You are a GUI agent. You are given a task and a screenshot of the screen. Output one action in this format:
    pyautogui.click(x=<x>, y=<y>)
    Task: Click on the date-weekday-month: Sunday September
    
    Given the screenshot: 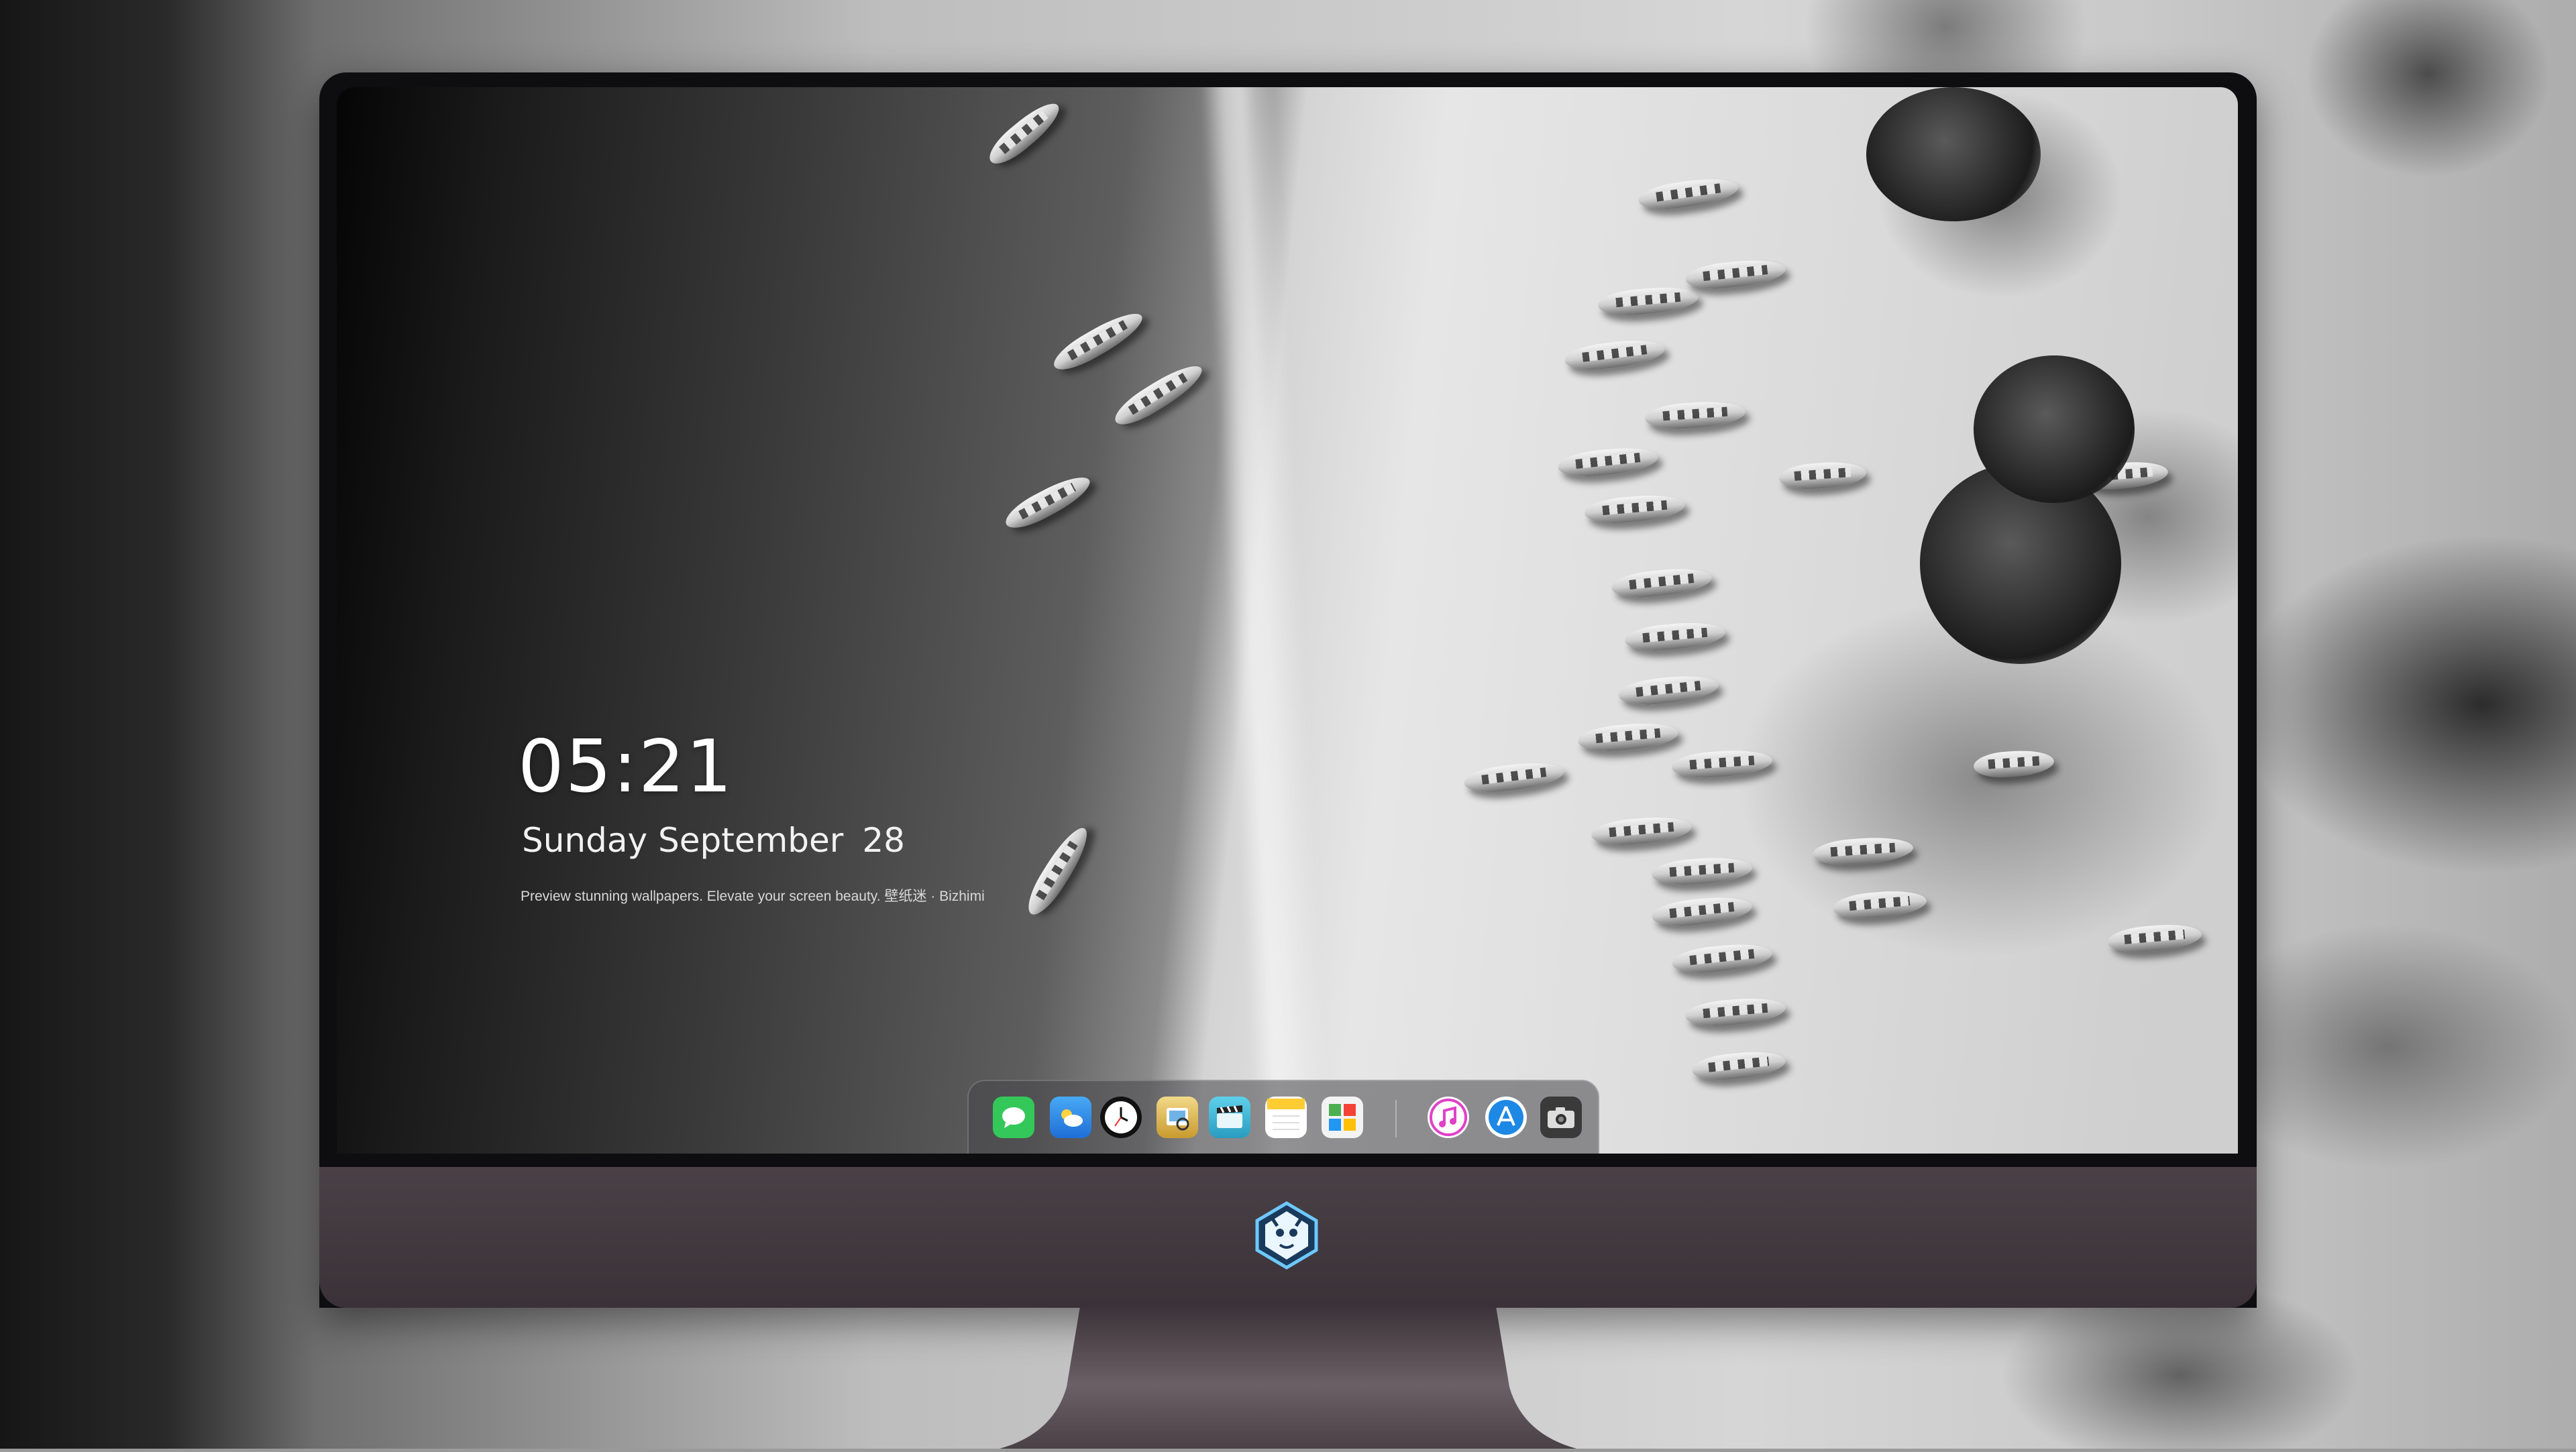 What is the action you would take?
    pyautogui.click(x=683, y=840)
    